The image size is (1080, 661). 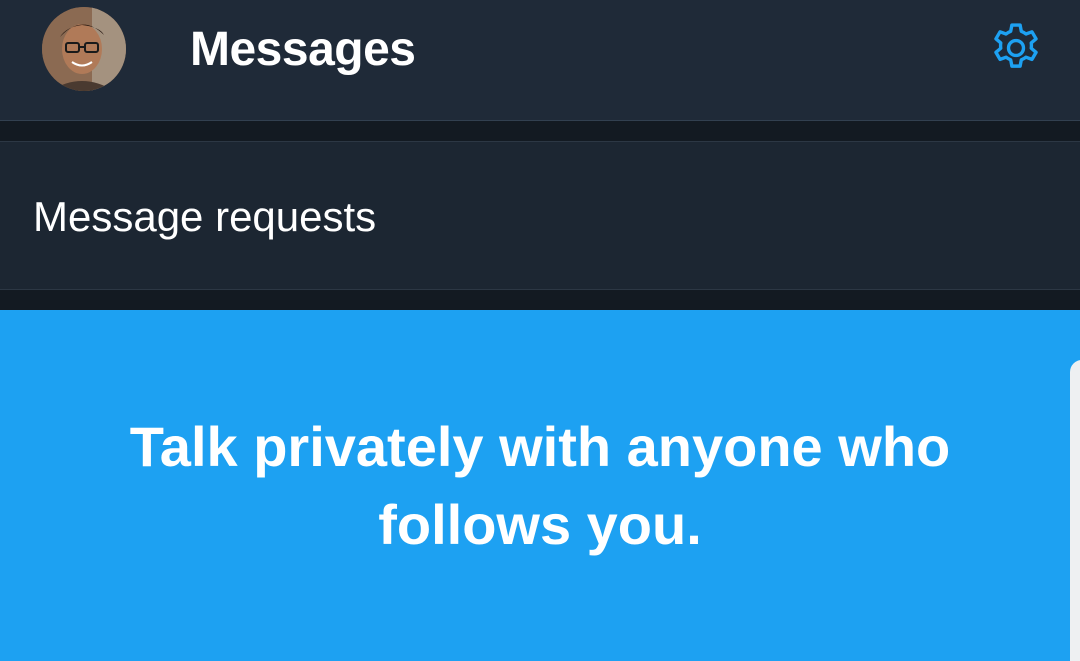 I want to click on profile-photo-icon, so click(x=84, y=49).